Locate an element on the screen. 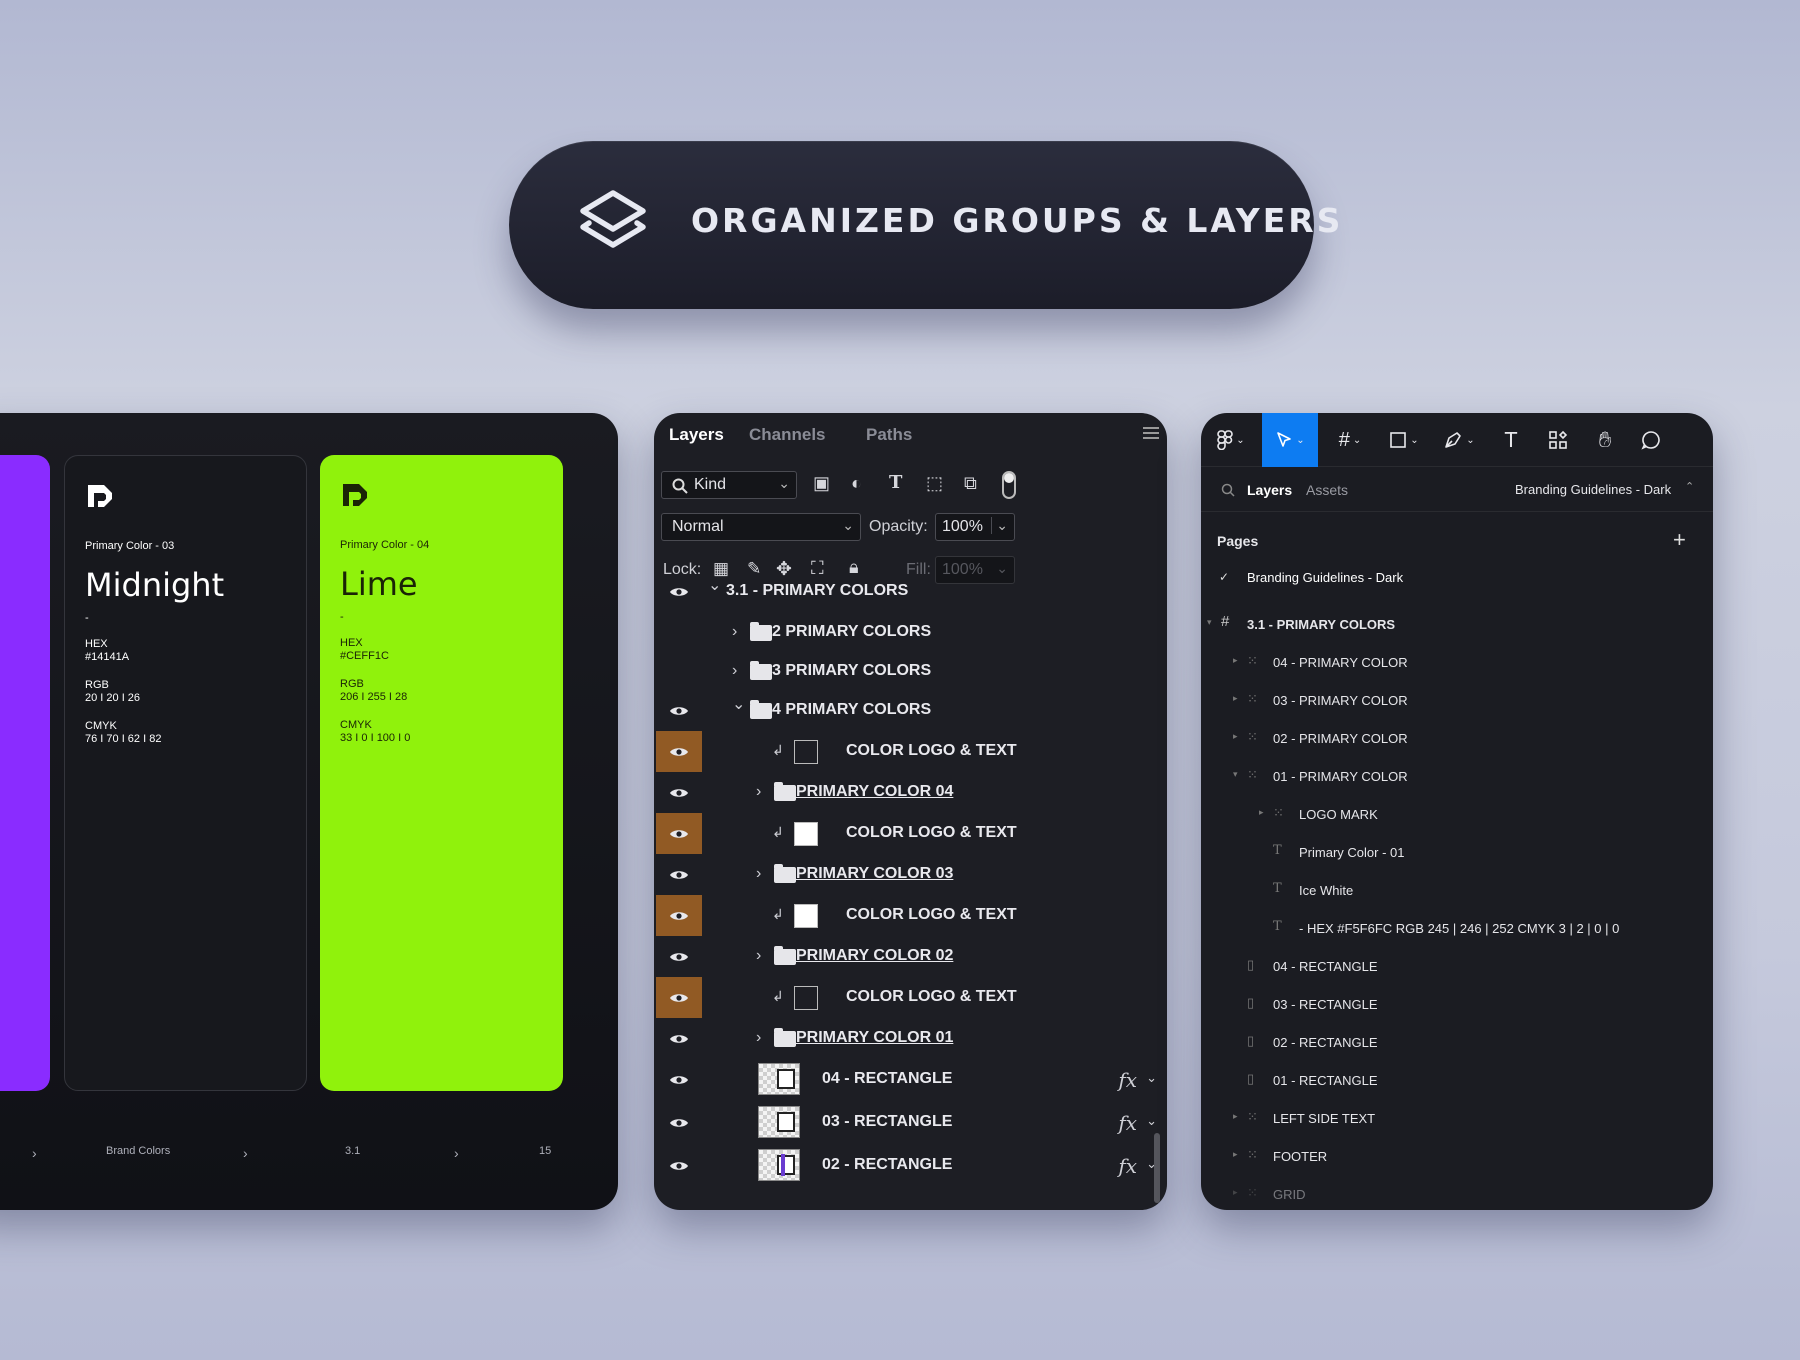  filter-kind-select: Kind ⌄ is located at coordinates (729, 485).